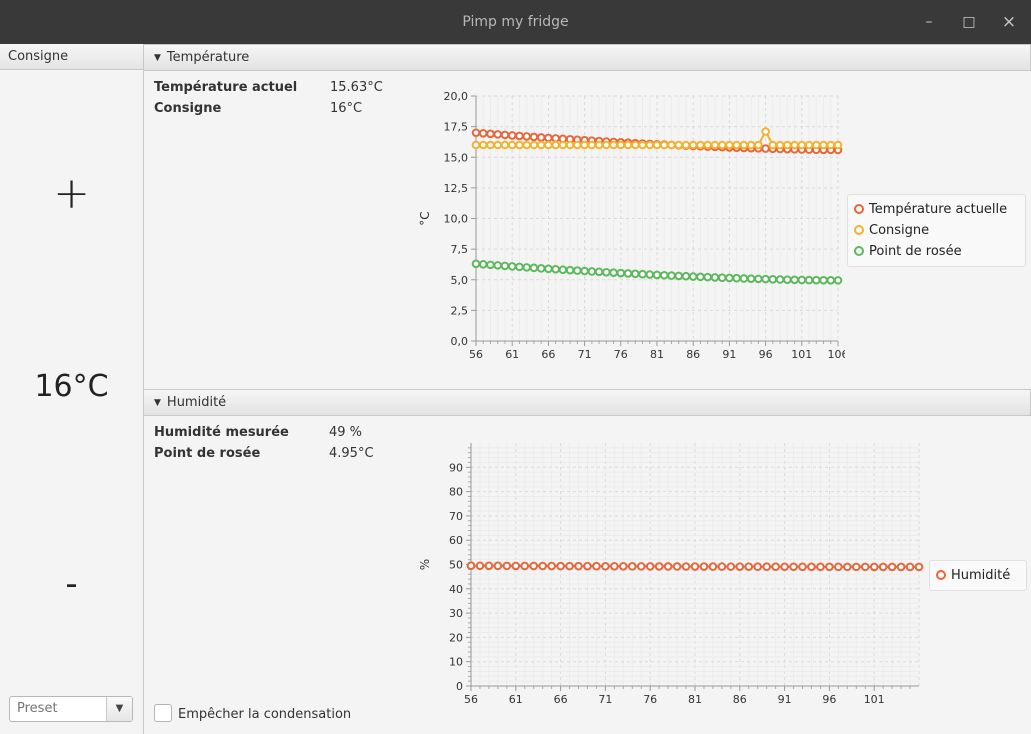 This screenshot has width=1031, height=734. Describe the element at coordinates (71, 584) in the screenshot. I see `decrease-setpoint-button: -` at that location.